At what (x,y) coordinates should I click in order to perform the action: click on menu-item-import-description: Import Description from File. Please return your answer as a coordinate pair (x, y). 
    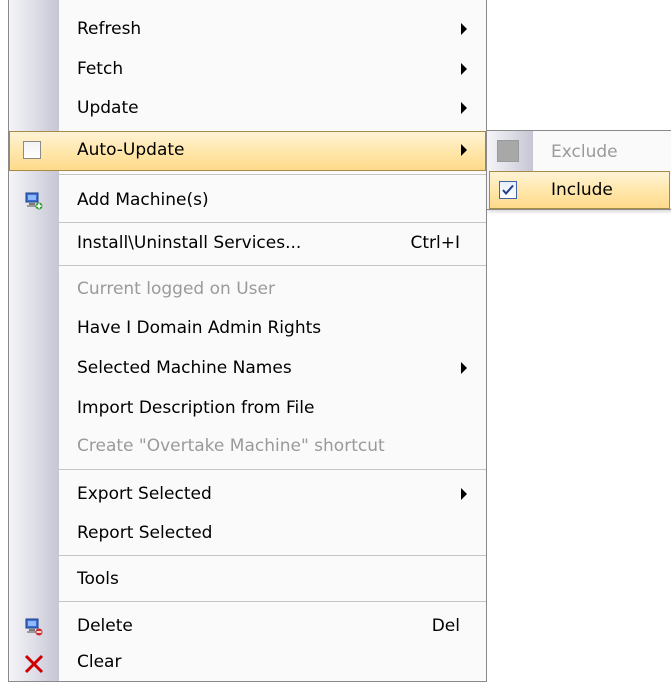
    Looking at the image, I should click on (247, 409).